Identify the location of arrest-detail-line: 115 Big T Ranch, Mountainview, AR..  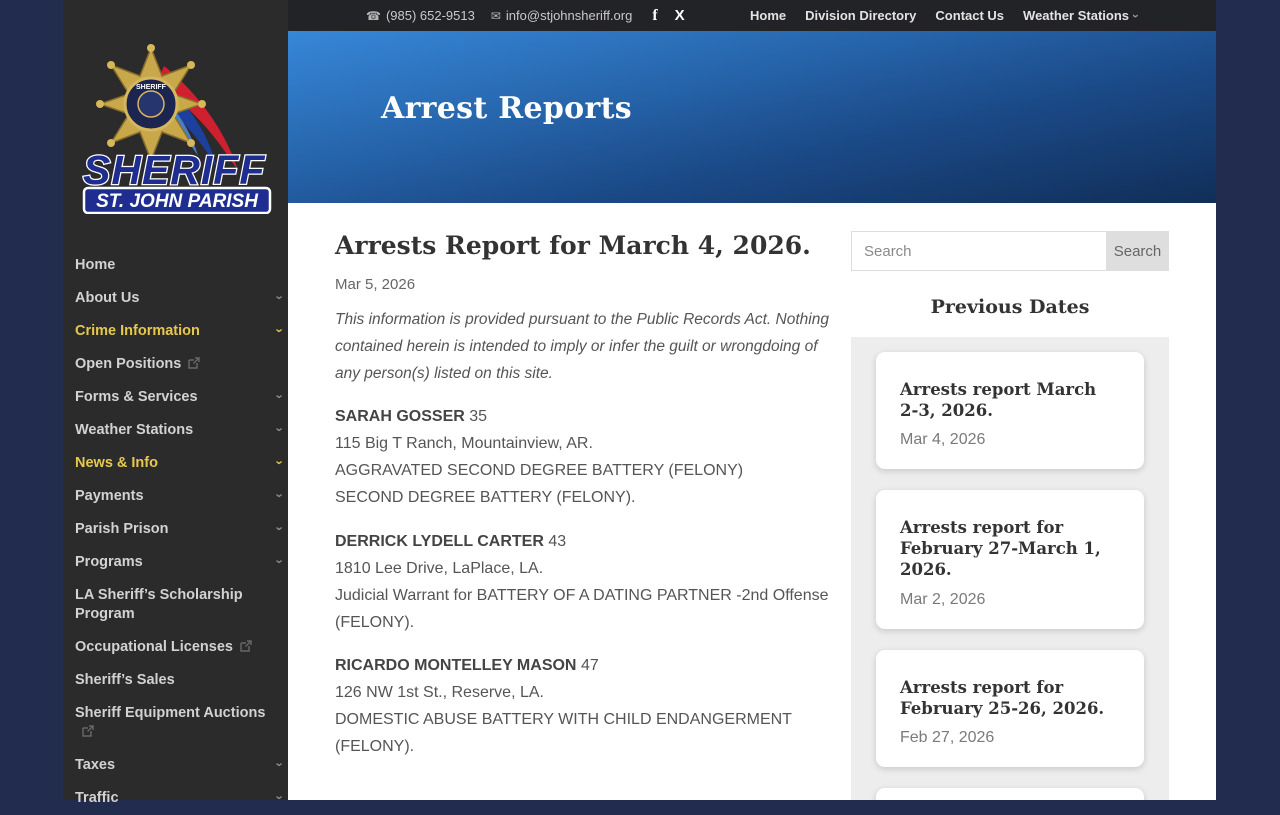
(464, 444).